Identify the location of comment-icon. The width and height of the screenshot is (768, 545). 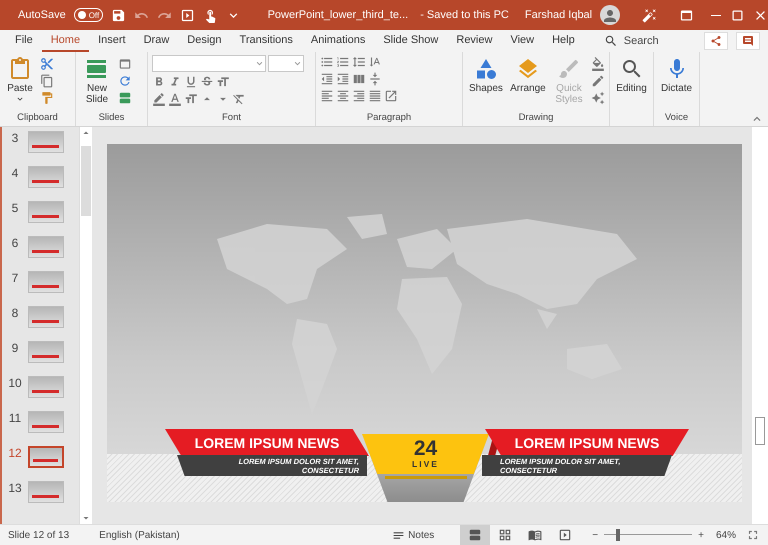
(748, 41).